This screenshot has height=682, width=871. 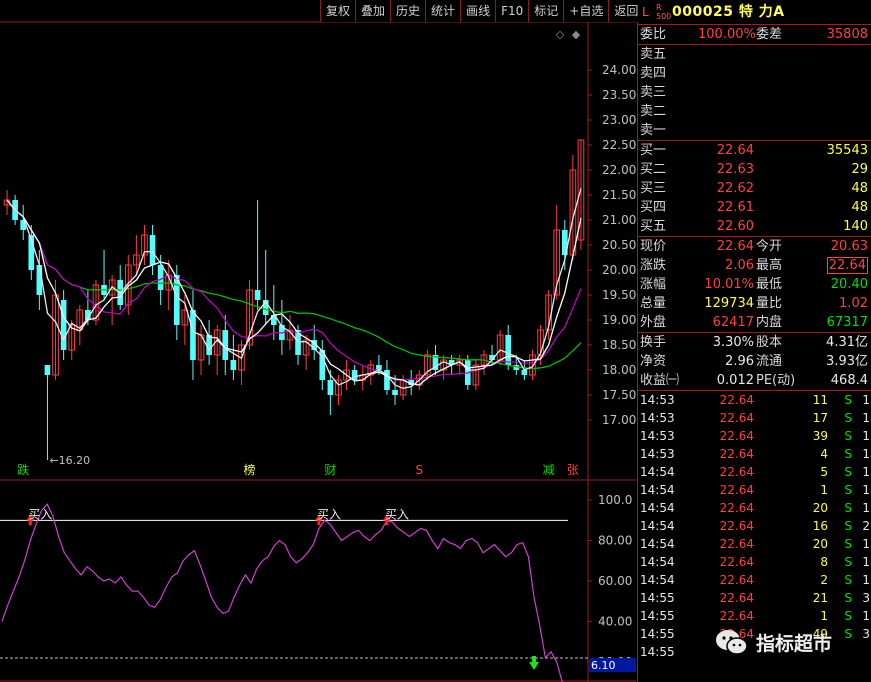 What do you see at coordinates (653, 54) in the screenshot?
I see `ask-label: 卖五` at bounding box center [653, 54].